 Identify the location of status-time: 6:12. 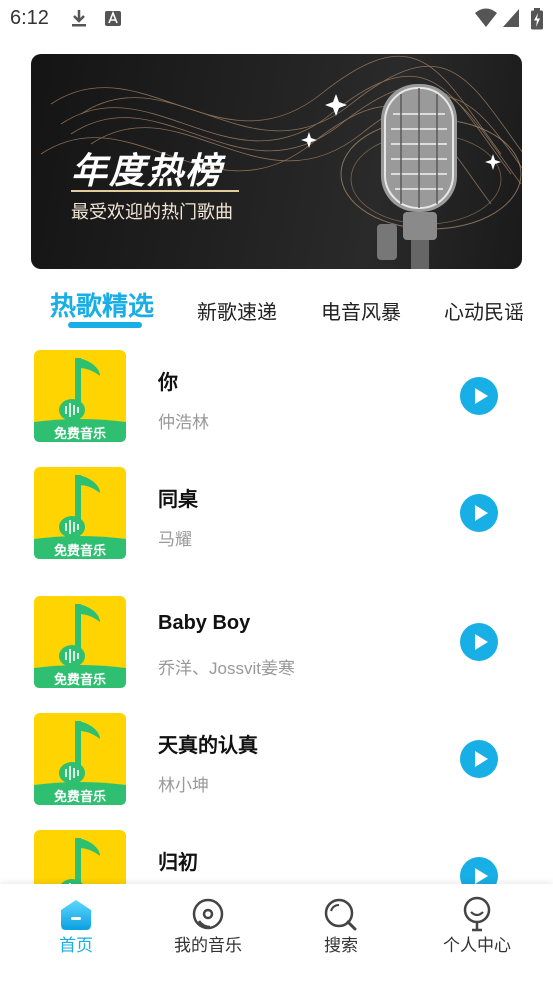
(29, 18).